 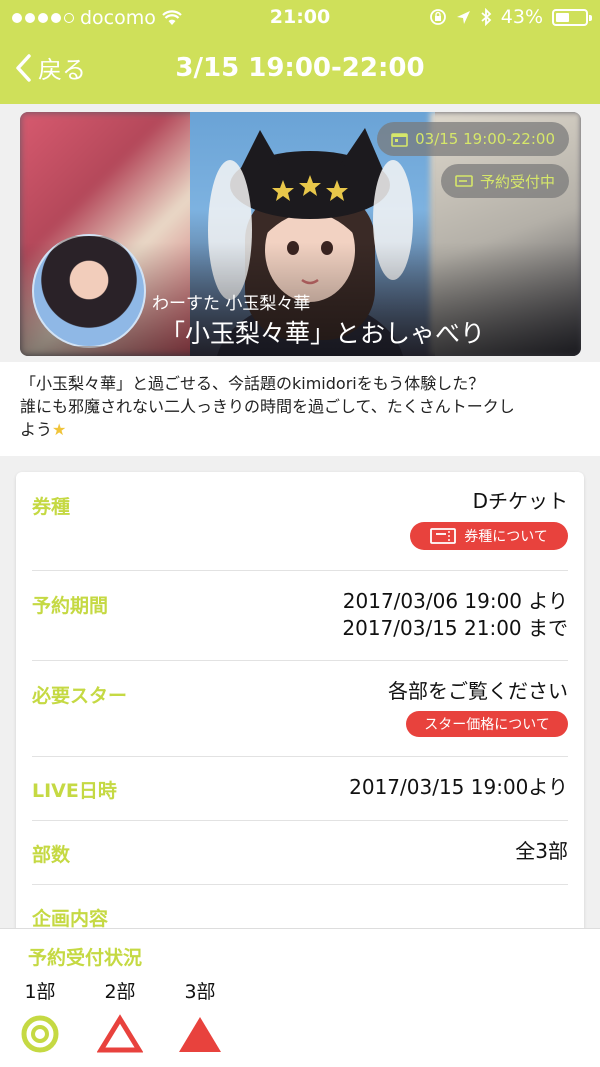 I want to click on star-price-info-button: スター価格について, so click(x=487, y=724).